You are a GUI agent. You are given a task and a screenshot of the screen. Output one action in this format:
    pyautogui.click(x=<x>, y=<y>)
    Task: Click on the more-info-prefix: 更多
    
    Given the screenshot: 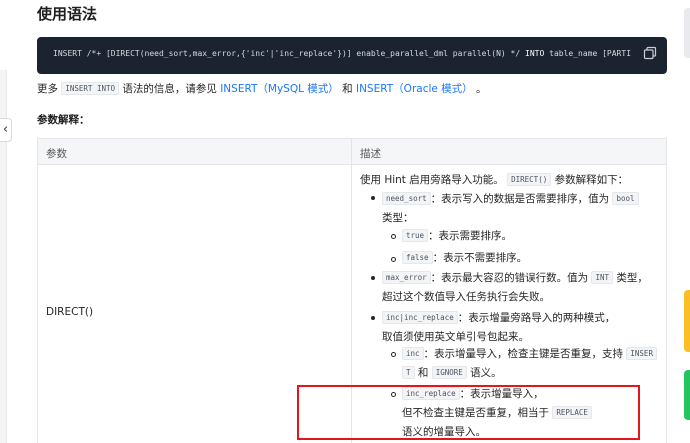 What is the action you would take?
    pyautogui.click(x=47, y=89)
    